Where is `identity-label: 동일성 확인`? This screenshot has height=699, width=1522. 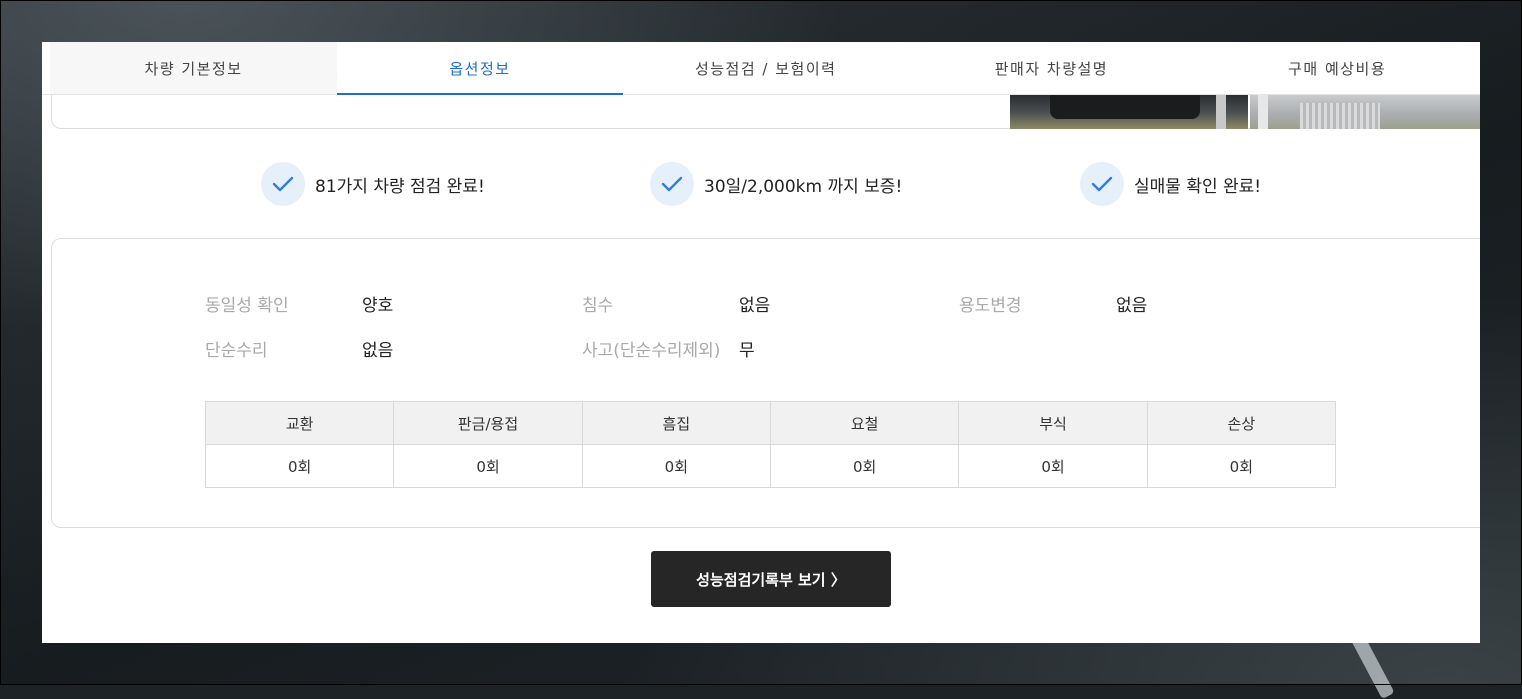 identity-label: 동일성 확인 is located at coordinates (247, 306).